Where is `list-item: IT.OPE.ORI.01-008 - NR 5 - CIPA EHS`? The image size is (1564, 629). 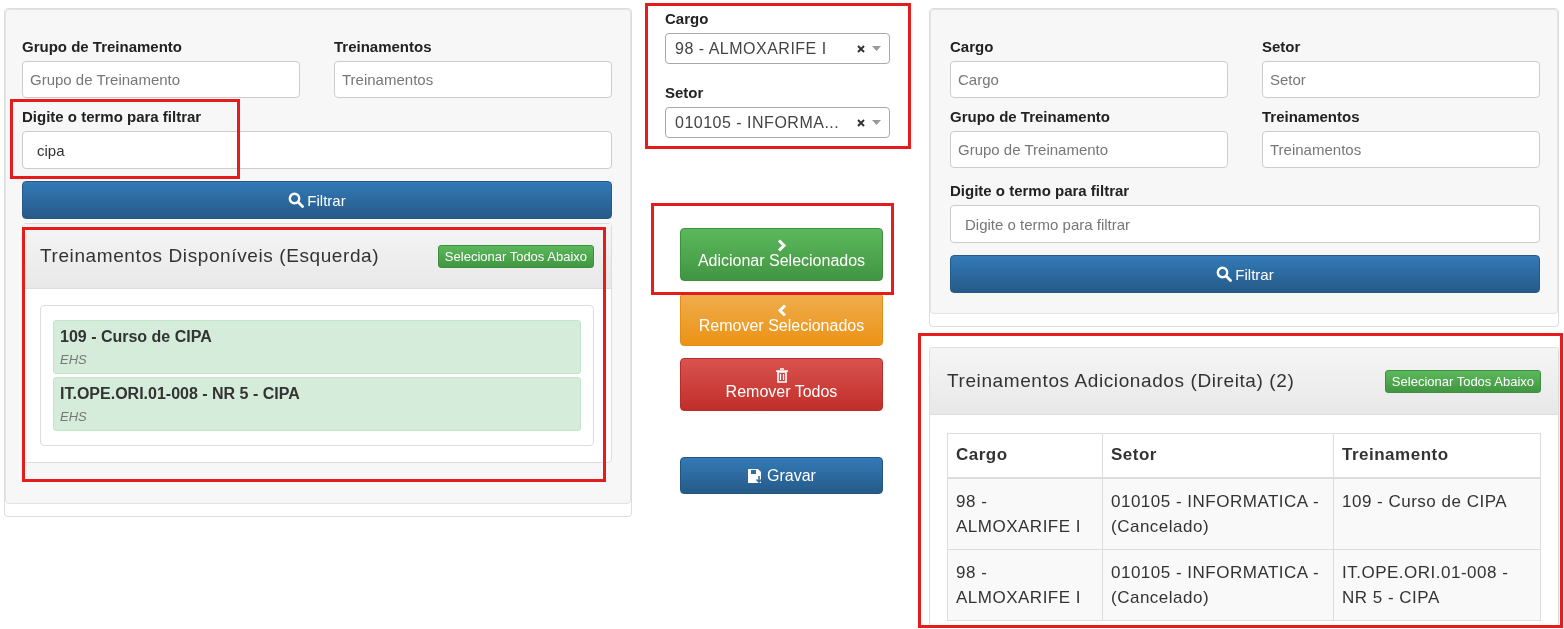 list-item: IT.OPE.ORI.01-008 - NR 5 - CIPA EHS is located at coordinates (317, 404).